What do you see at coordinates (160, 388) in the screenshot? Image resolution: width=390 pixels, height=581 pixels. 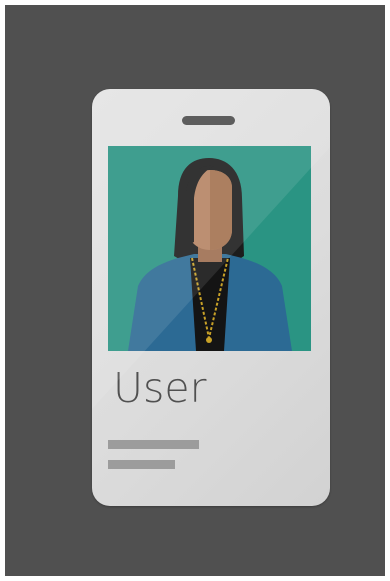 I see `user-label: User` at bounding box center [160, 388].